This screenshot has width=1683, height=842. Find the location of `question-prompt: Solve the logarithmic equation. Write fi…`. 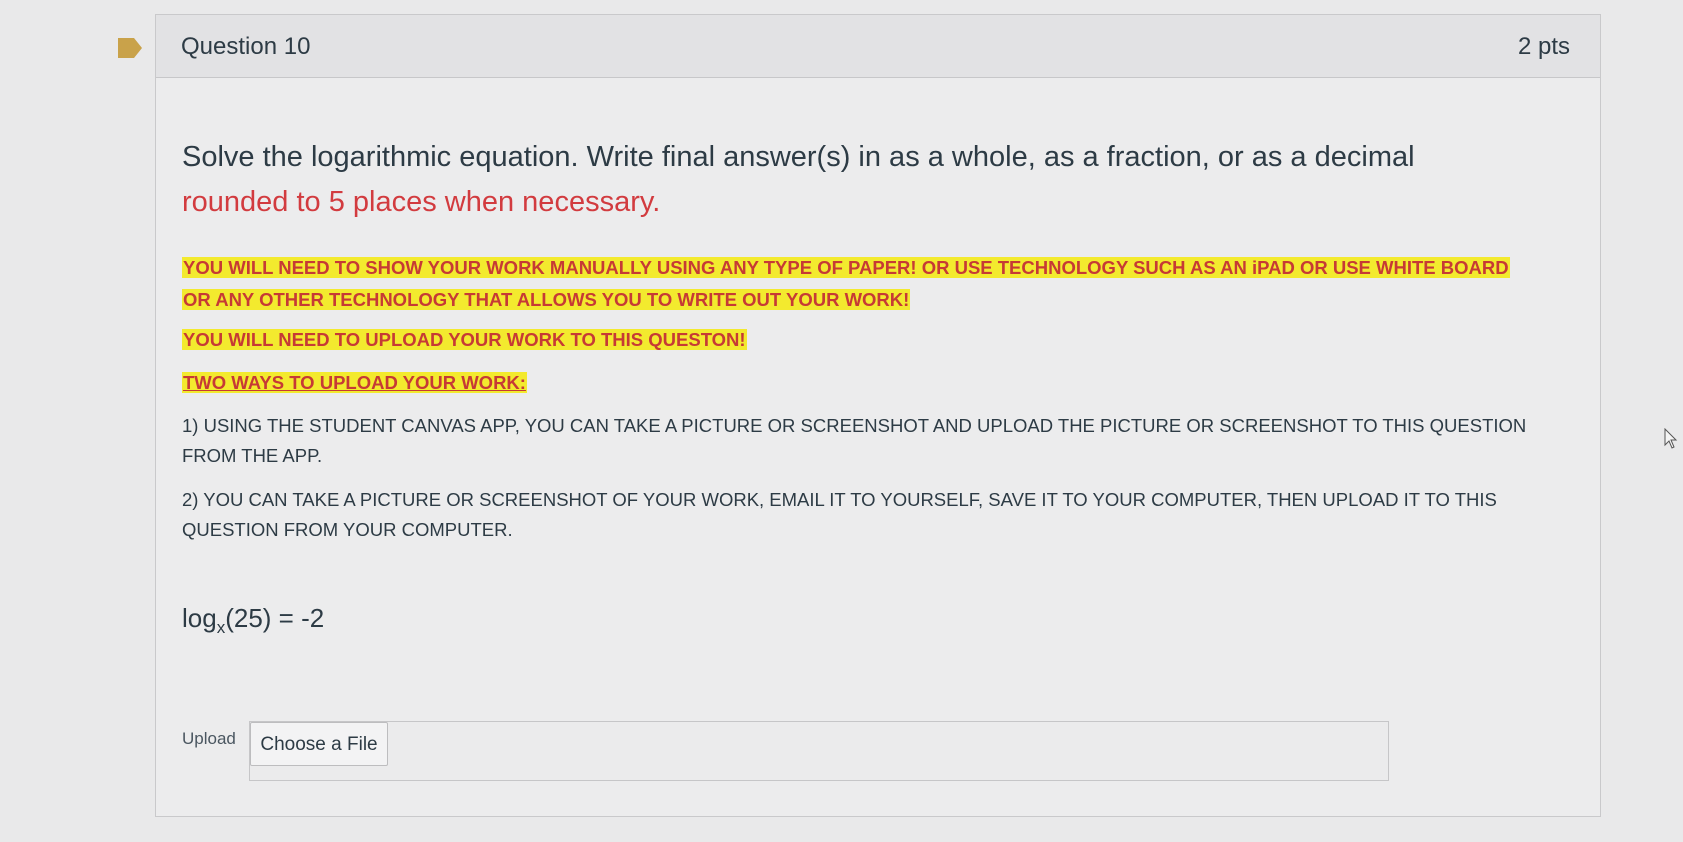

question-prompt: Solve the logarithmic equation. Write fi… is located at coordinates (882, 180).